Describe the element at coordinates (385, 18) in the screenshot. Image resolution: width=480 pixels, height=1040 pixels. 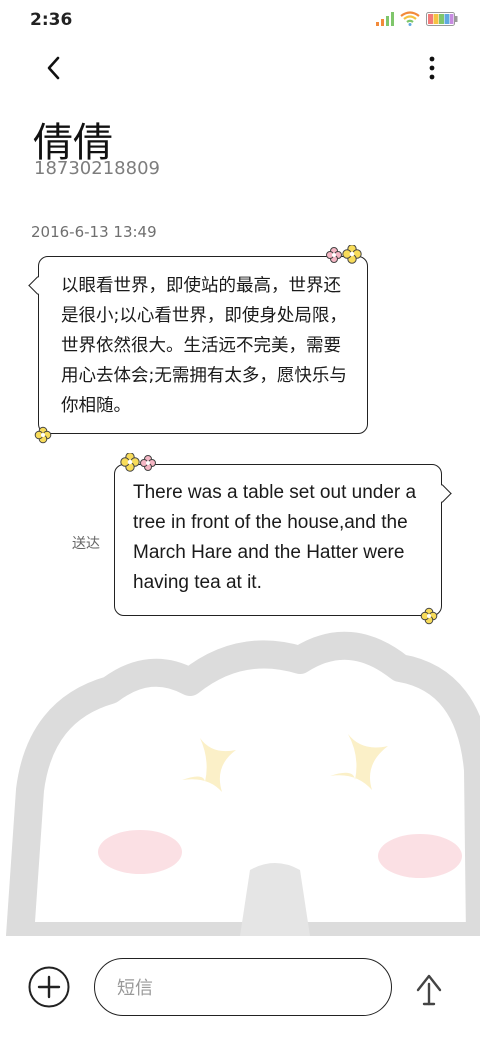
I see `signal-icon` at that location.